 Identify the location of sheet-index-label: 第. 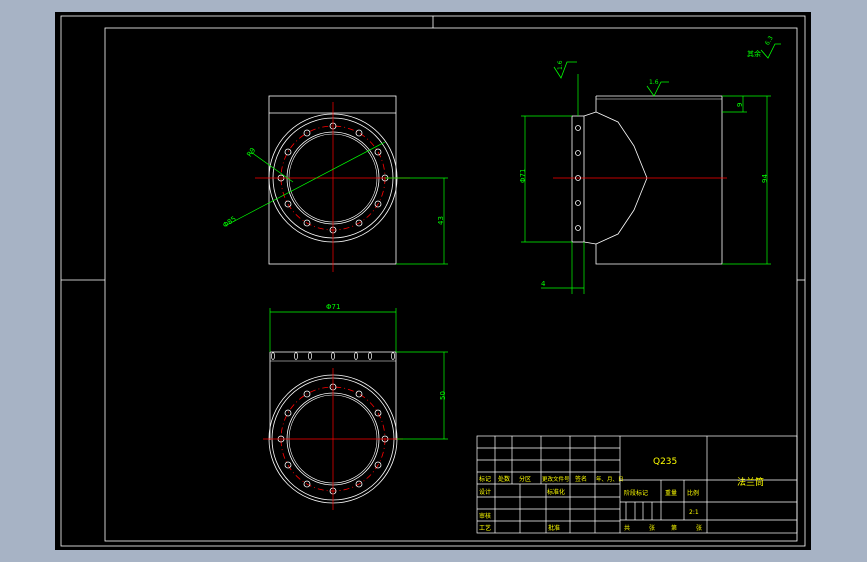
(674, 528).